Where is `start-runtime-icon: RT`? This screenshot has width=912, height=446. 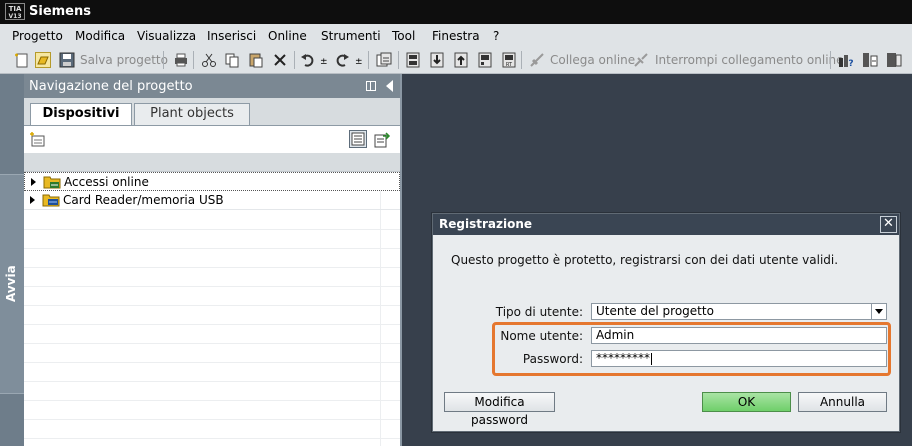 start-runtime-icon: RT is located at coordinates (509, 60).